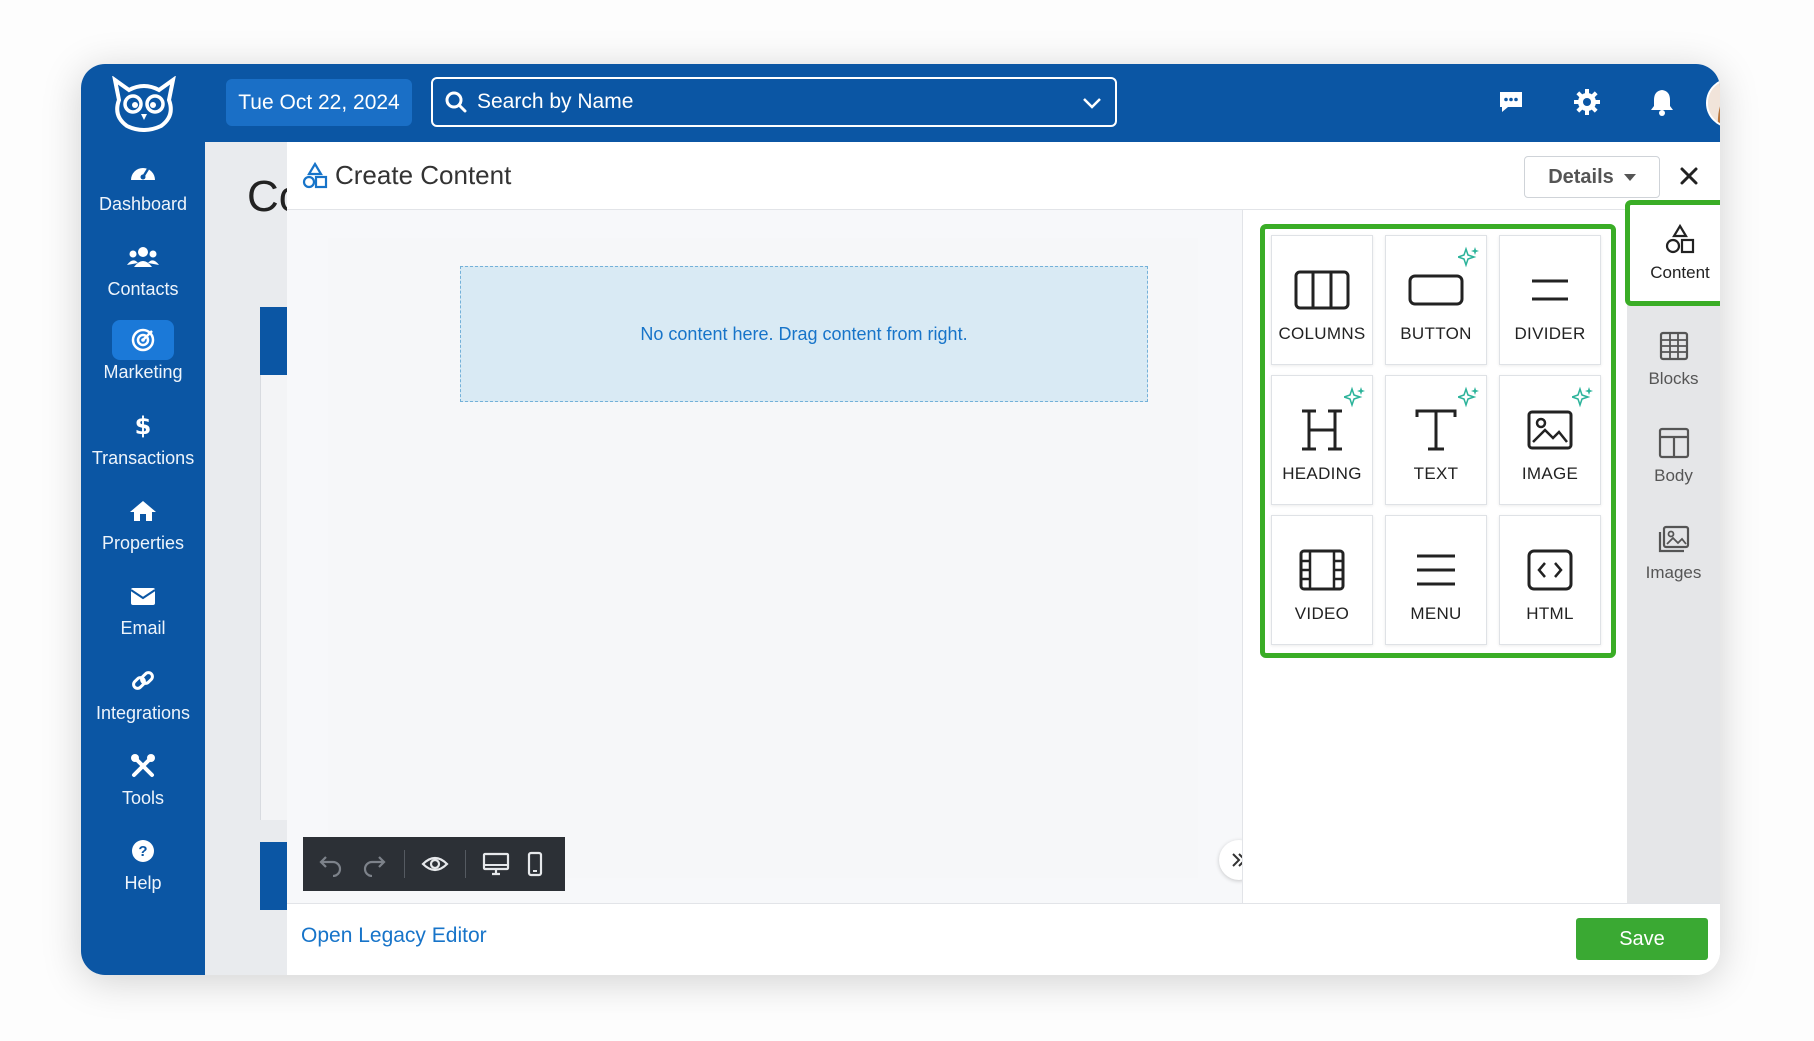  I want to click on tool-label: BUTTON, so click(1436, 333).